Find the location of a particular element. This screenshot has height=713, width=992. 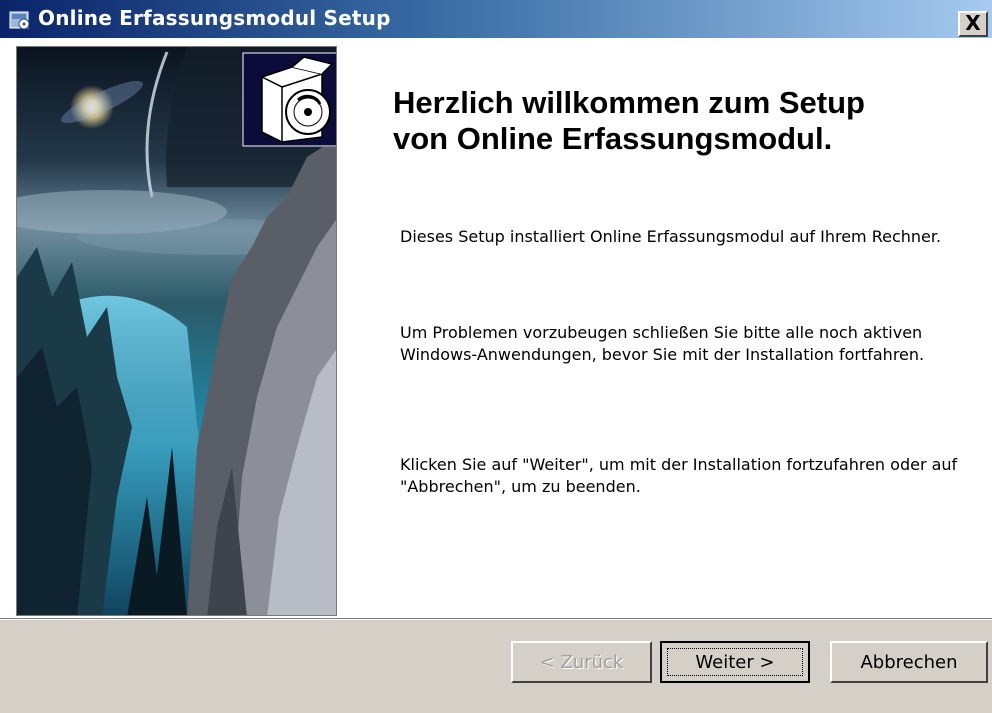

title-bar: Online Erfassungsmodul Setup X is located at coordinates (496, 20).